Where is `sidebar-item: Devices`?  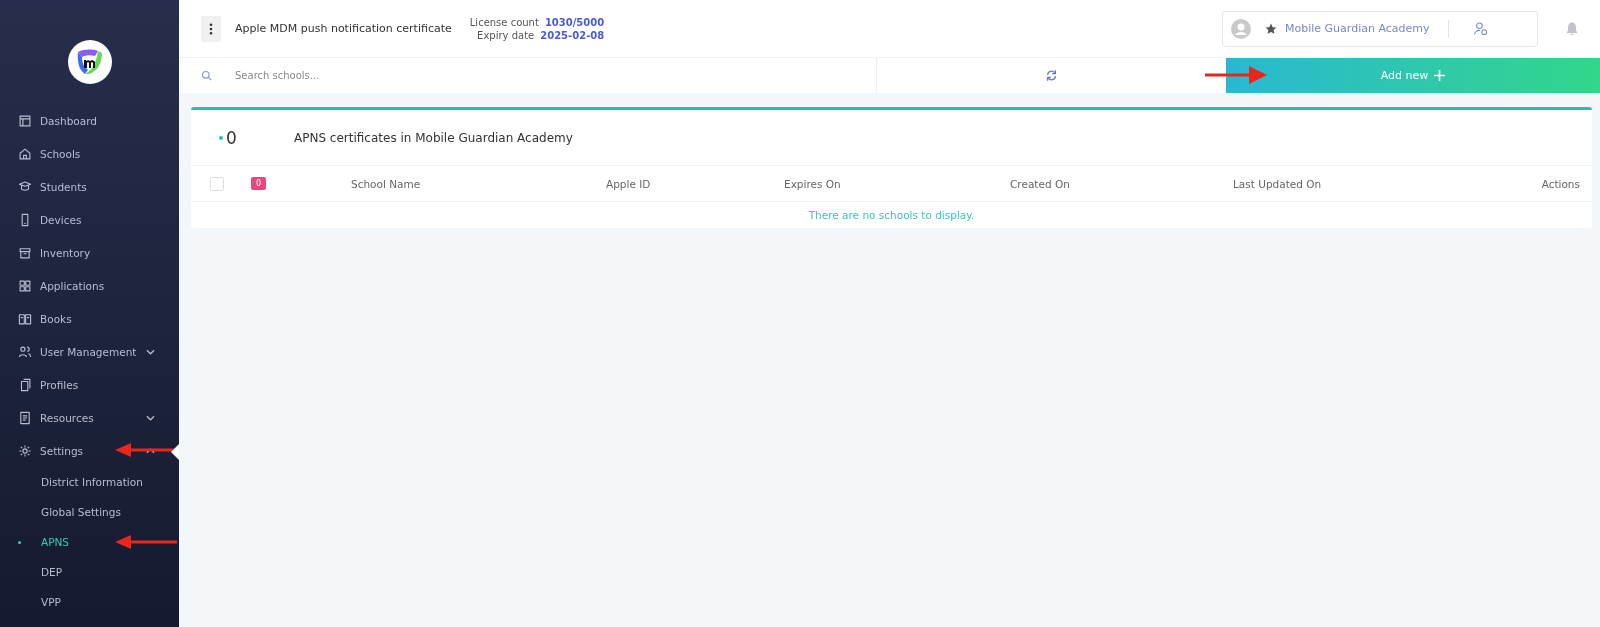
sidebar-item: Devices is located at coordinates (89, 219).